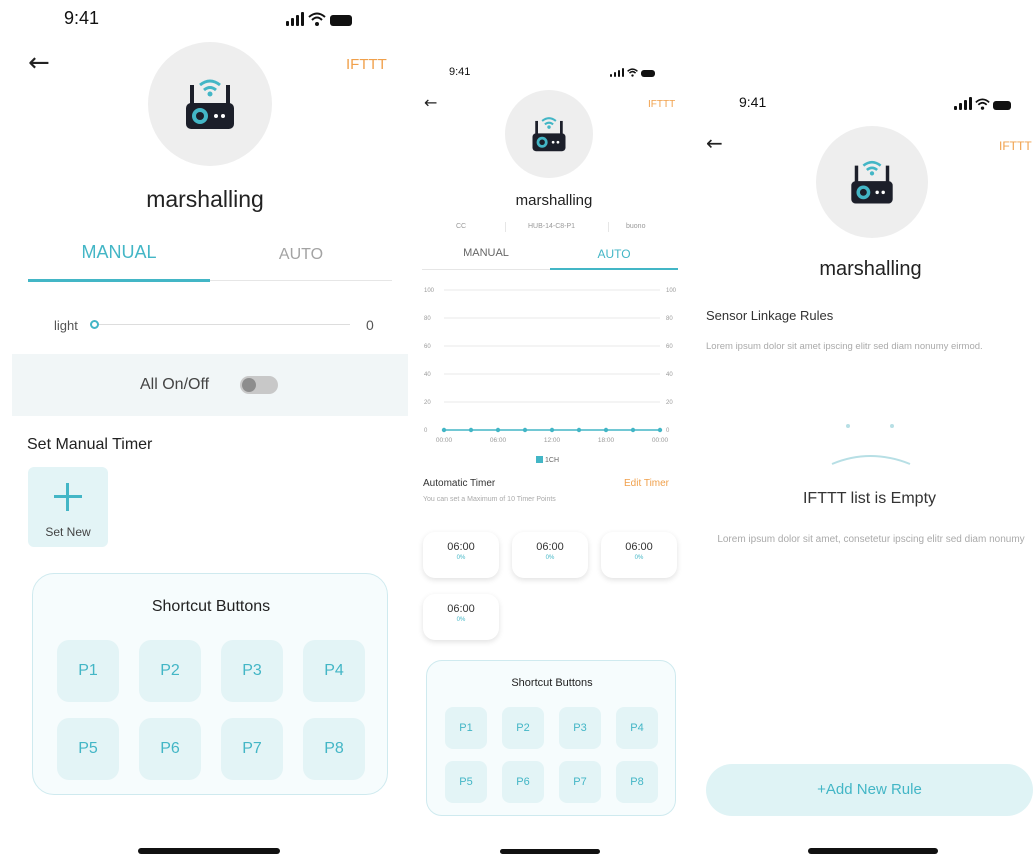  What do you see at coordinates (210, 385) in the screenshot?
I see `all-onoff-row` at bounding box center [210, 385].